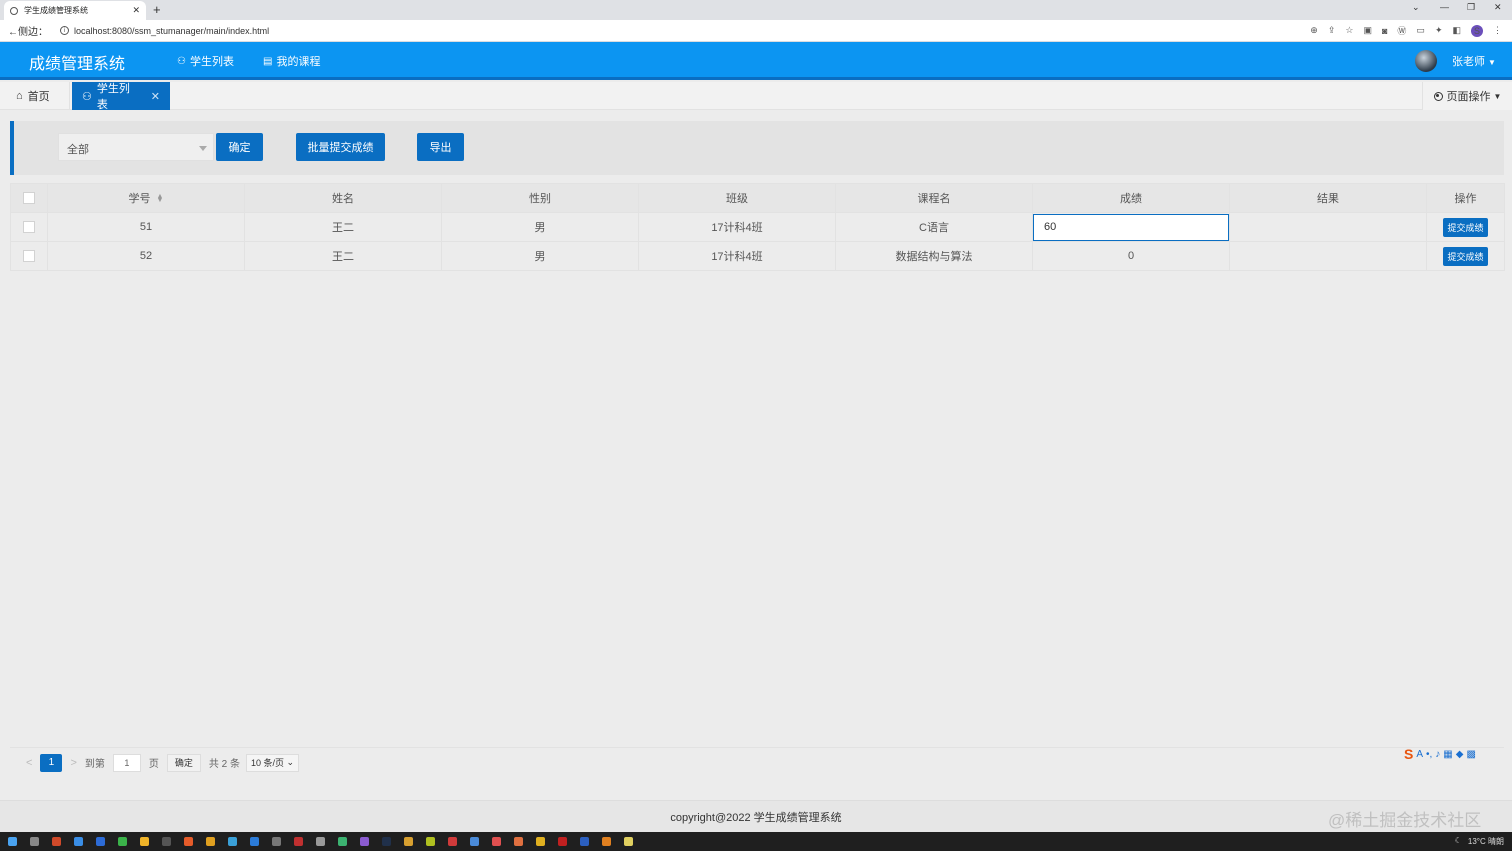  I want to click on extension-screen-icon: ▭, so click(1420, 30).